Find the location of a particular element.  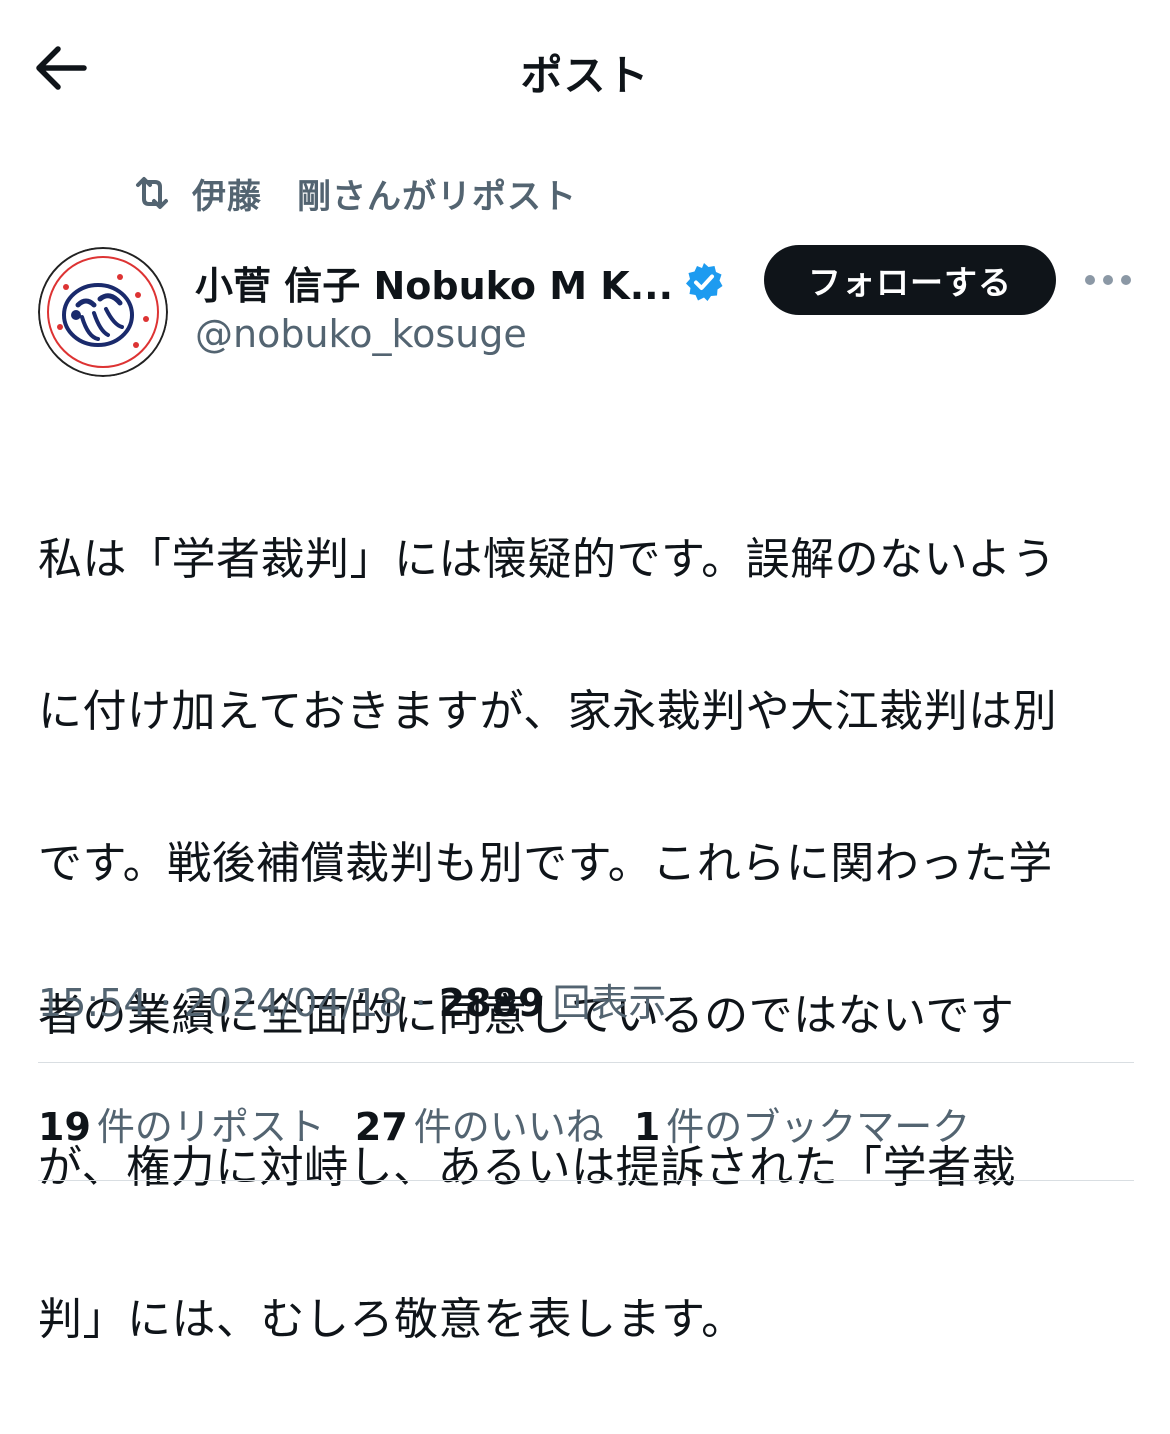

bookmarks-label: 件のブックマーク is located at coordinates (818, 1127).